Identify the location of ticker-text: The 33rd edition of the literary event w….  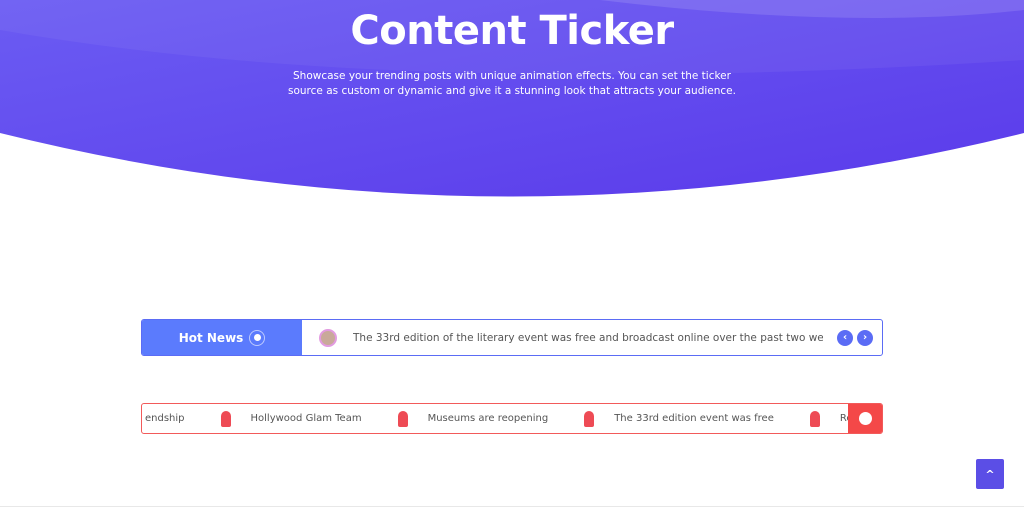
(588, 338).